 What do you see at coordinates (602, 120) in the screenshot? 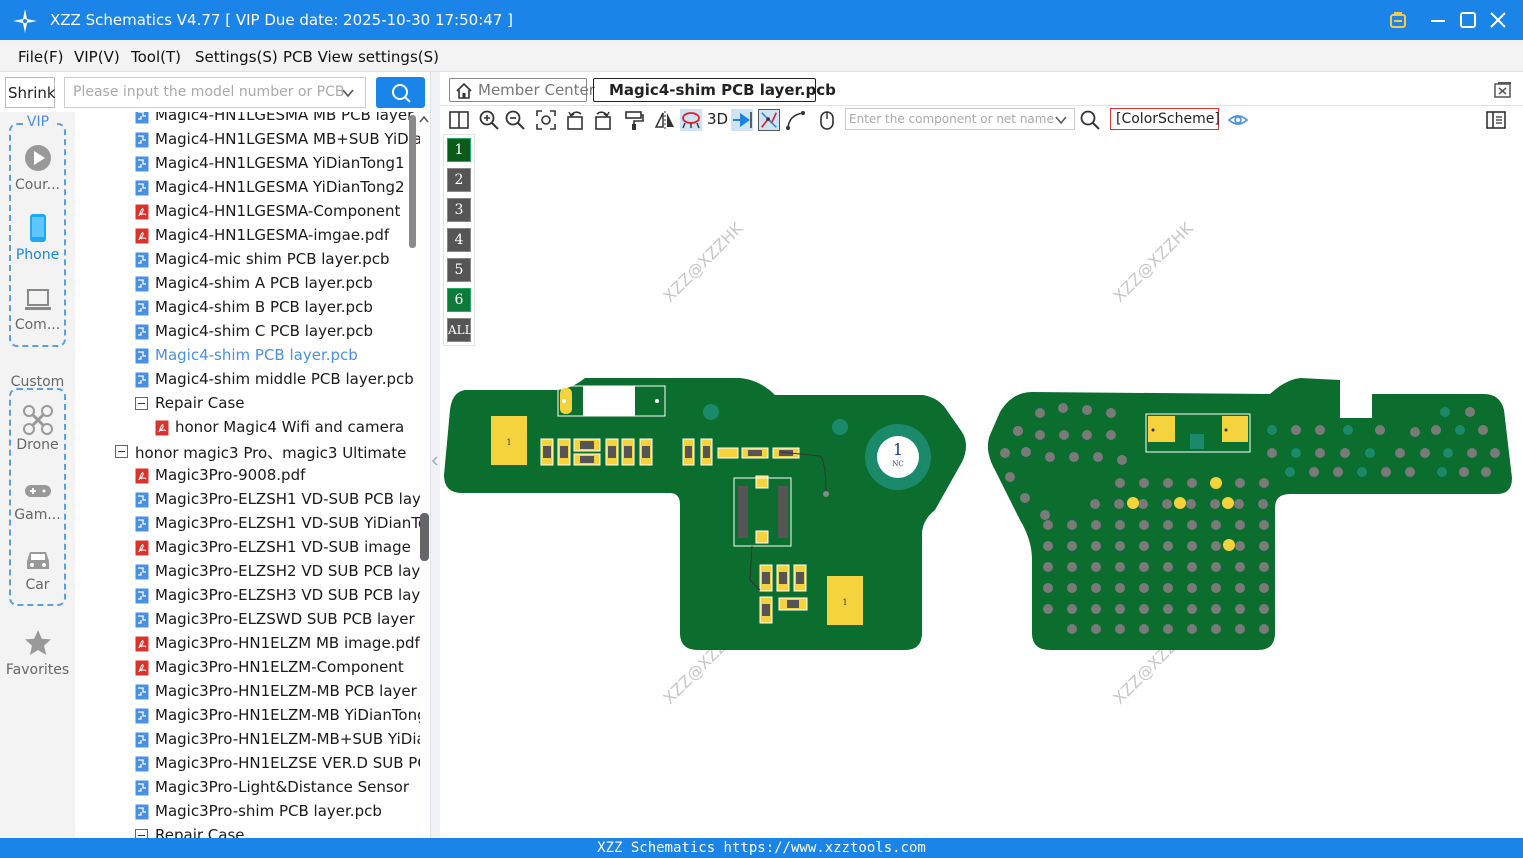
I see `rotate-right-icon` at bounding box center [602, 120].